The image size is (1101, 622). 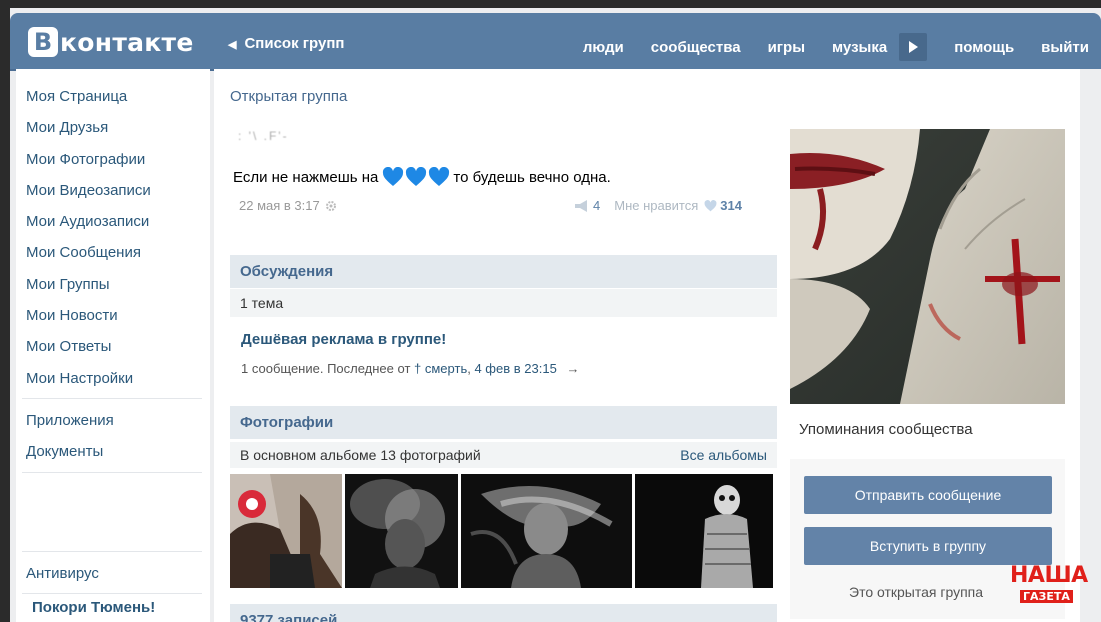 I want to click on sidebar-item-apps: Приложения, so click(x=113, y=420).